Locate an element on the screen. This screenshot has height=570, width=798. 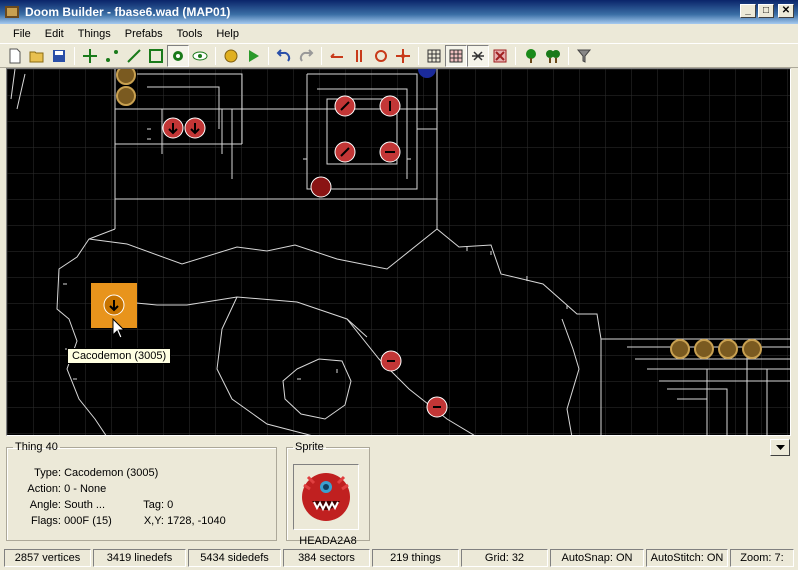
sprite-box: Sprite HEADA2A8 is located at coordinates (328, 494).